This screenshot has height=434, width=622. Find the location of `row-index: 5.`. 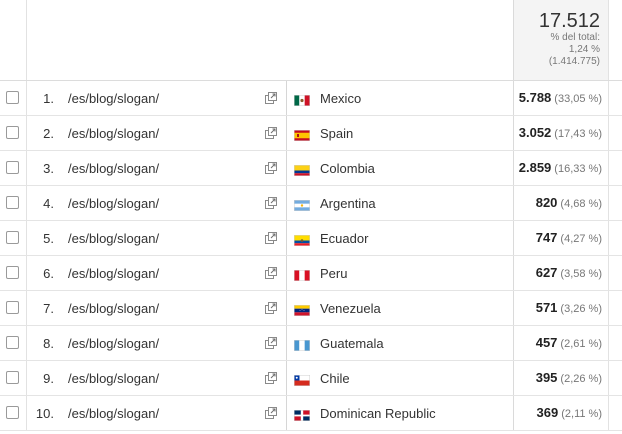

row-index: 5. is located at coordinates (48, 238).